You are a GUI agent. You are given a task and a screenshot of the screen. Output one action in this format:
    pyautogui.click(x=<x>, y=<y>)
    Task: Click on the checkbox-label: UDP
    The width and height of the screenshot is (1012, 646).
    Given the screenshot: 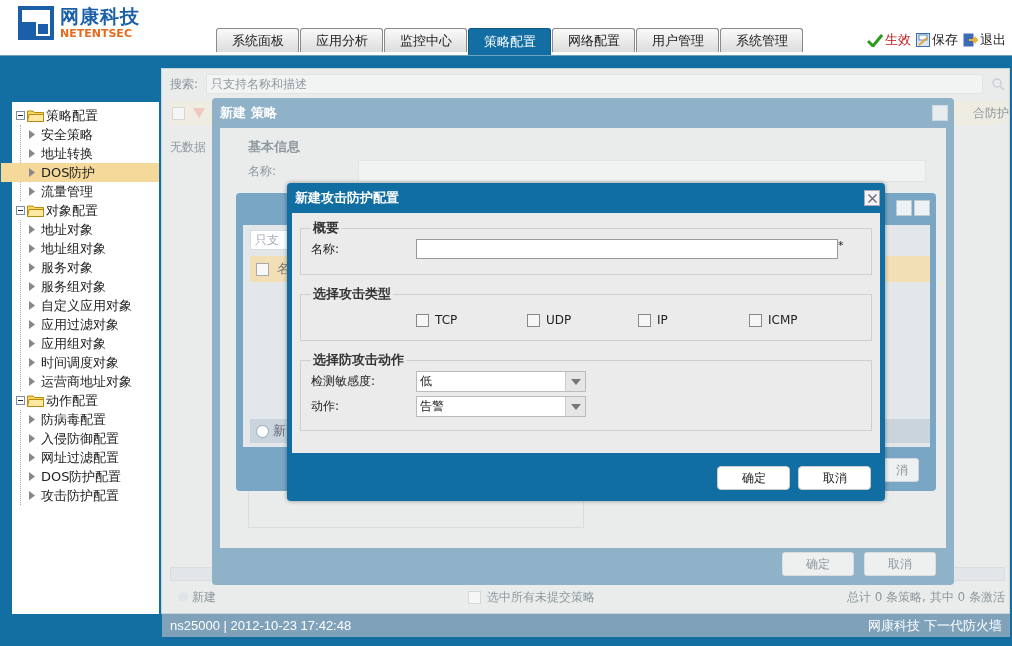 What is the action you would take?
    pyautogui.click(x=559, y=320)
    